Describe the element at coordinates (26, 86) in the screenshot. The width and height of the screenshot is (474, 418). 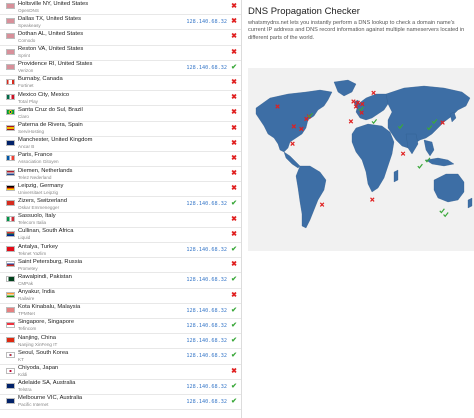
I see `provider-name: Fortinet` at that location.